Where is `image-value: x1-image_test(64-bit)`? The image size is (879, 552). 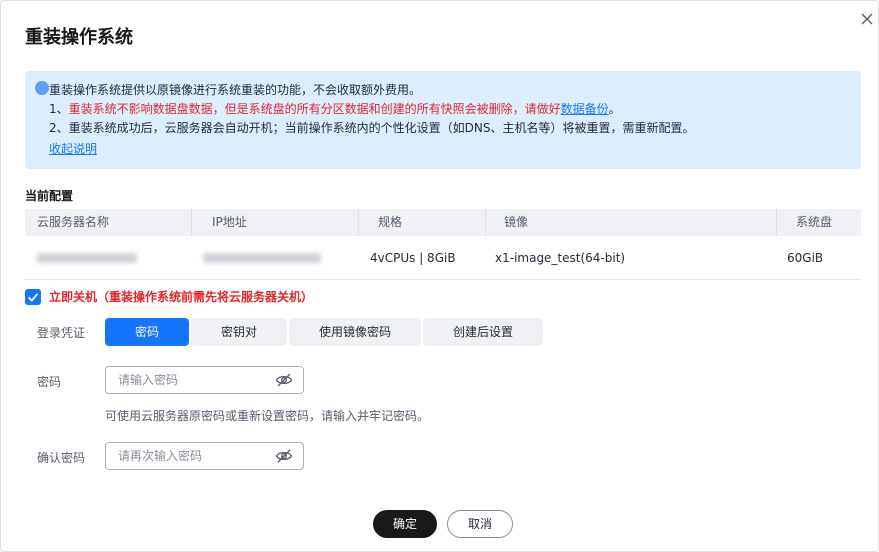 image-value: x1-image_test(64-bit) is located at coordinates (560, 258).